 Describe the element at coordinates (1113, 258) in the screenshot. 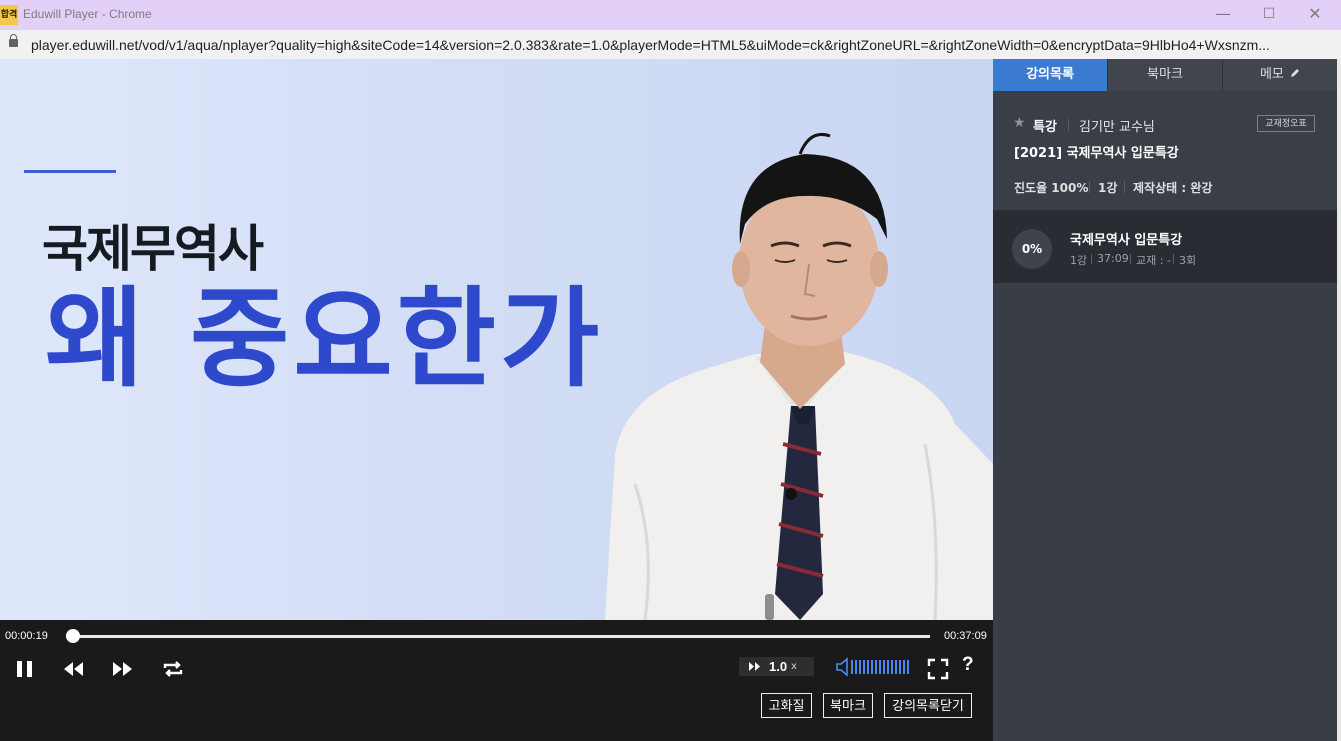

I see `lecture-duration: 37:09` at that location.